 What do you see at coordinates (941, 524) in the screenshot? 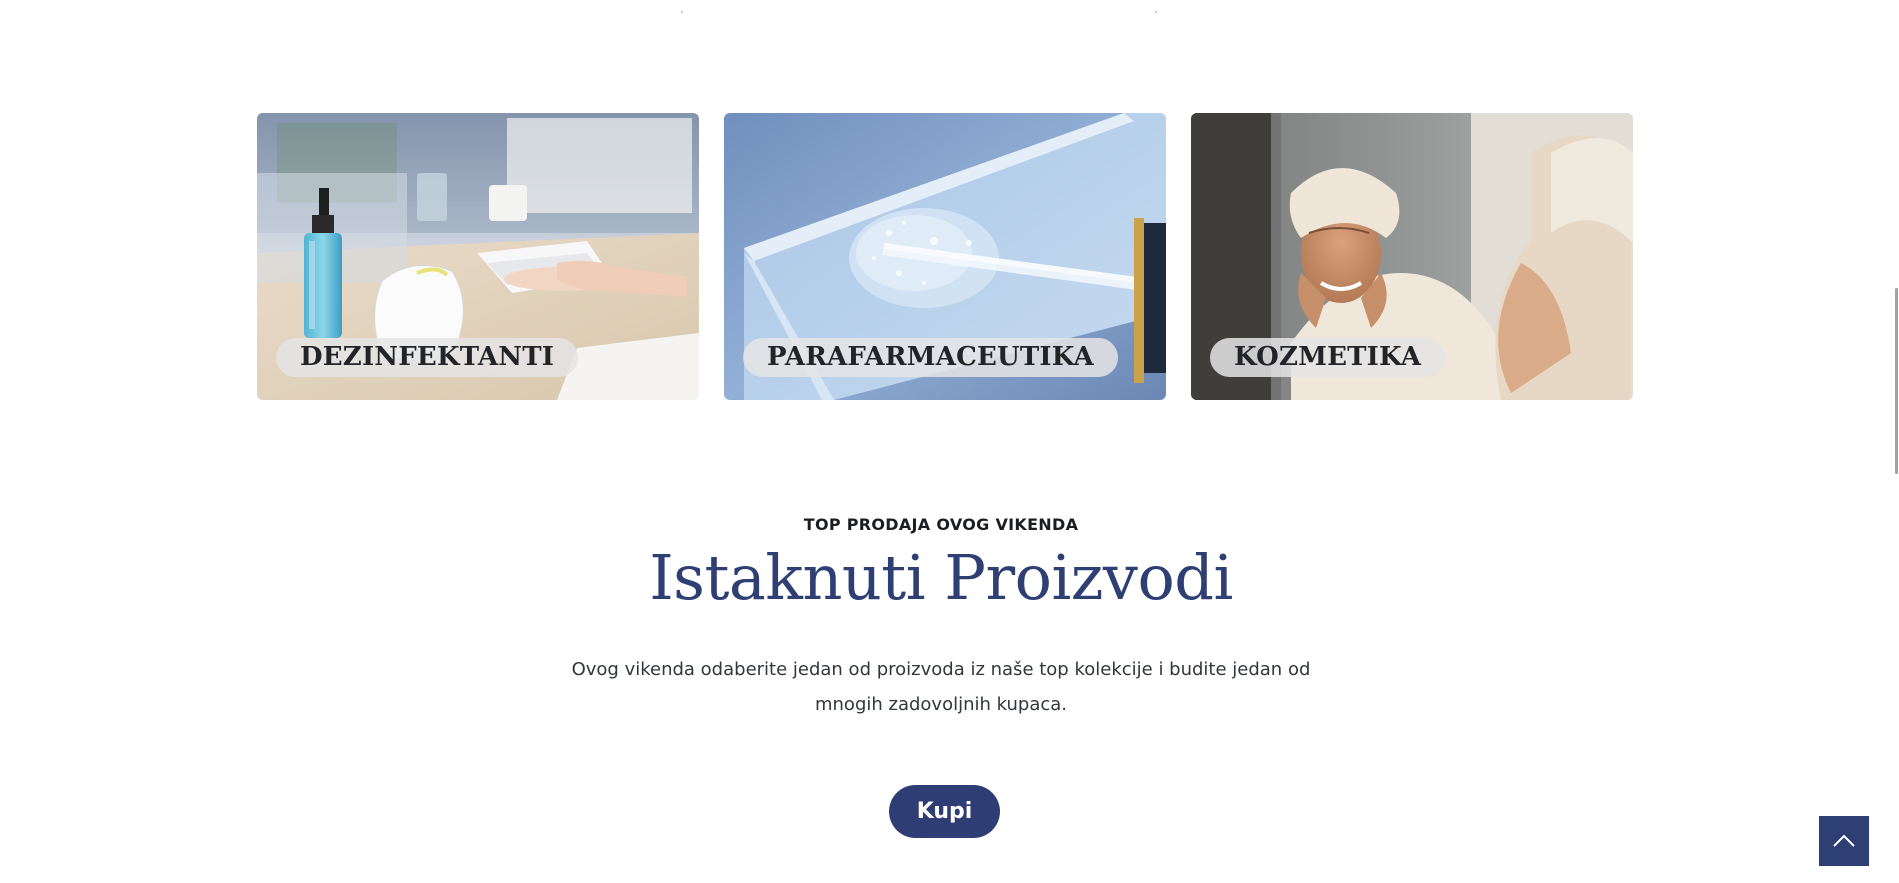
I see `section-eyebrow: TOP PRODAJA OVOG VIKENDA` at bounding box center [941, 524].